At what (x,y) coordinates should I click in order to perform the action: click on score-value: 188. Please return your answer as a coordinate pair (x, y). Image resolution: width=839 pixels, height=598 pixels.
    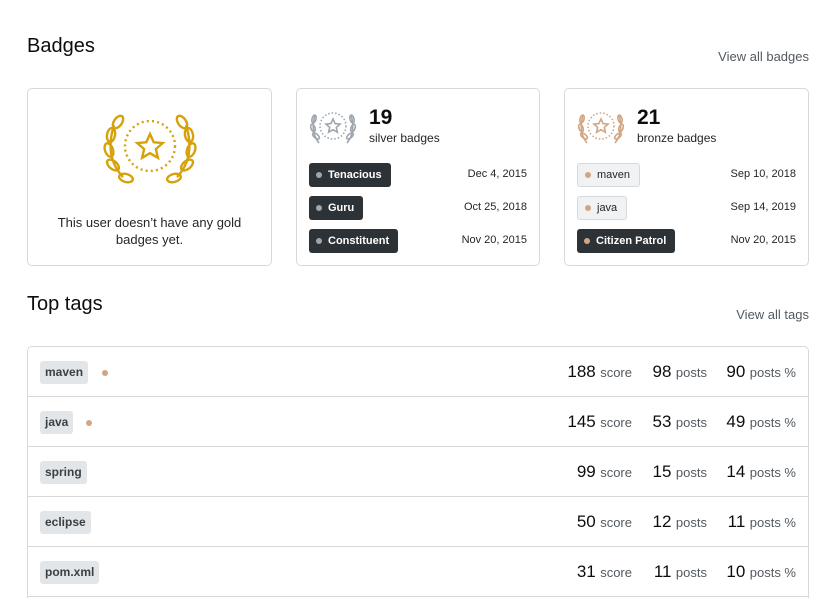
    Looking at the image, I should click on (581, 371).